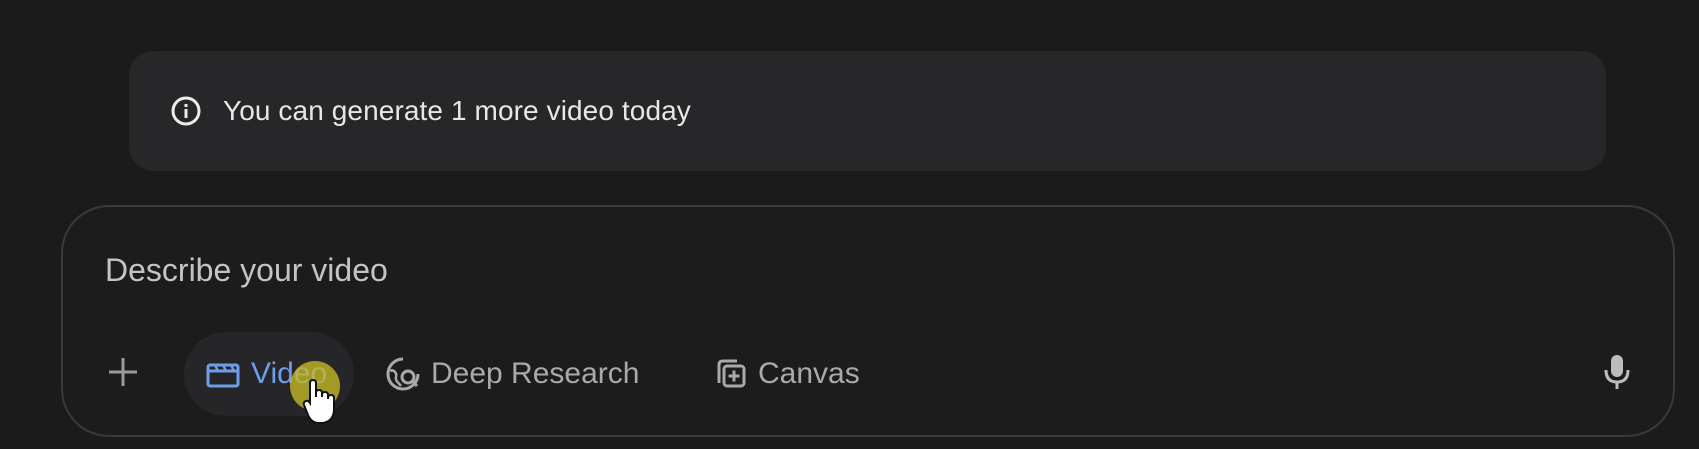  I want to click on tool-deep-research-label: Deep Research, so click(535, 373).